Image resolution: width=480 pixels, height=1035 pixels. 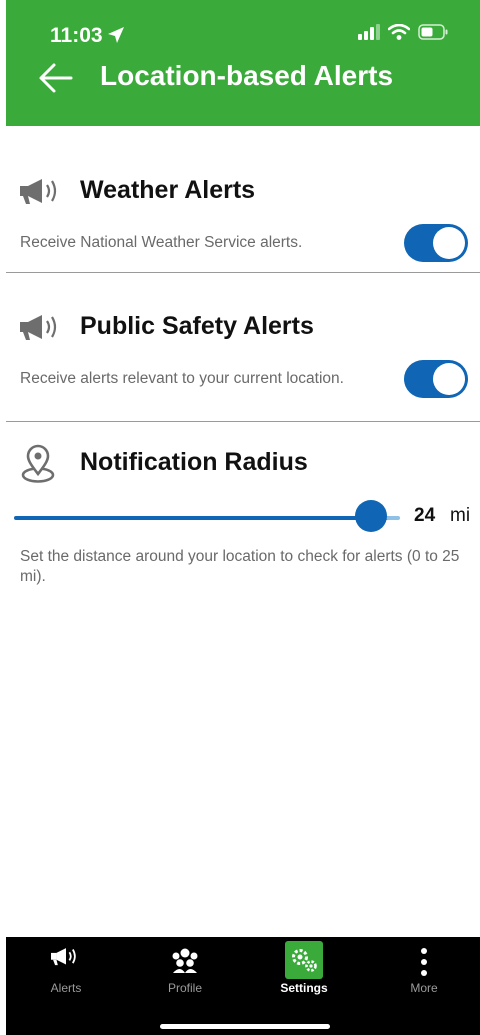 I want to click on signal-icon, so click(x=369, y=32).